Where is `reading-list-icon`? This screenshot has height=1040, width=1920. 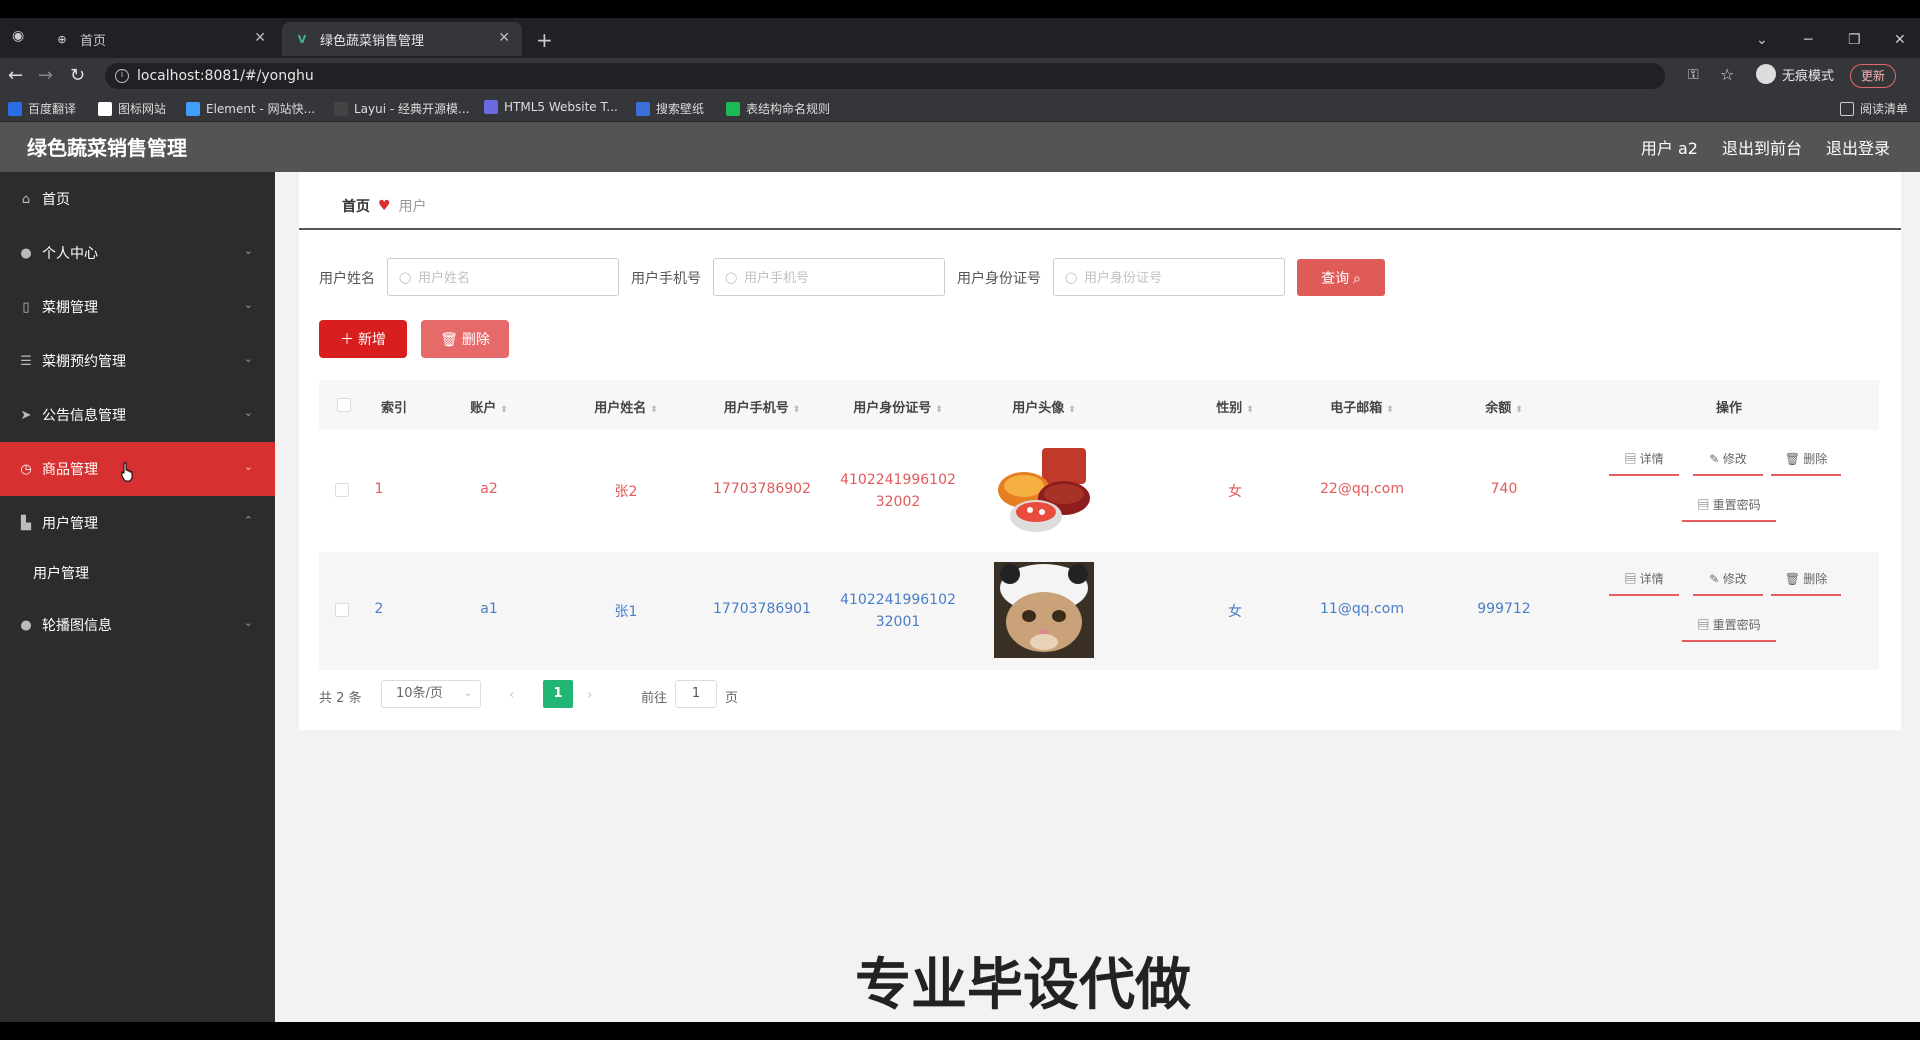
reading-list-icon is located at coordinates (1847, 108).